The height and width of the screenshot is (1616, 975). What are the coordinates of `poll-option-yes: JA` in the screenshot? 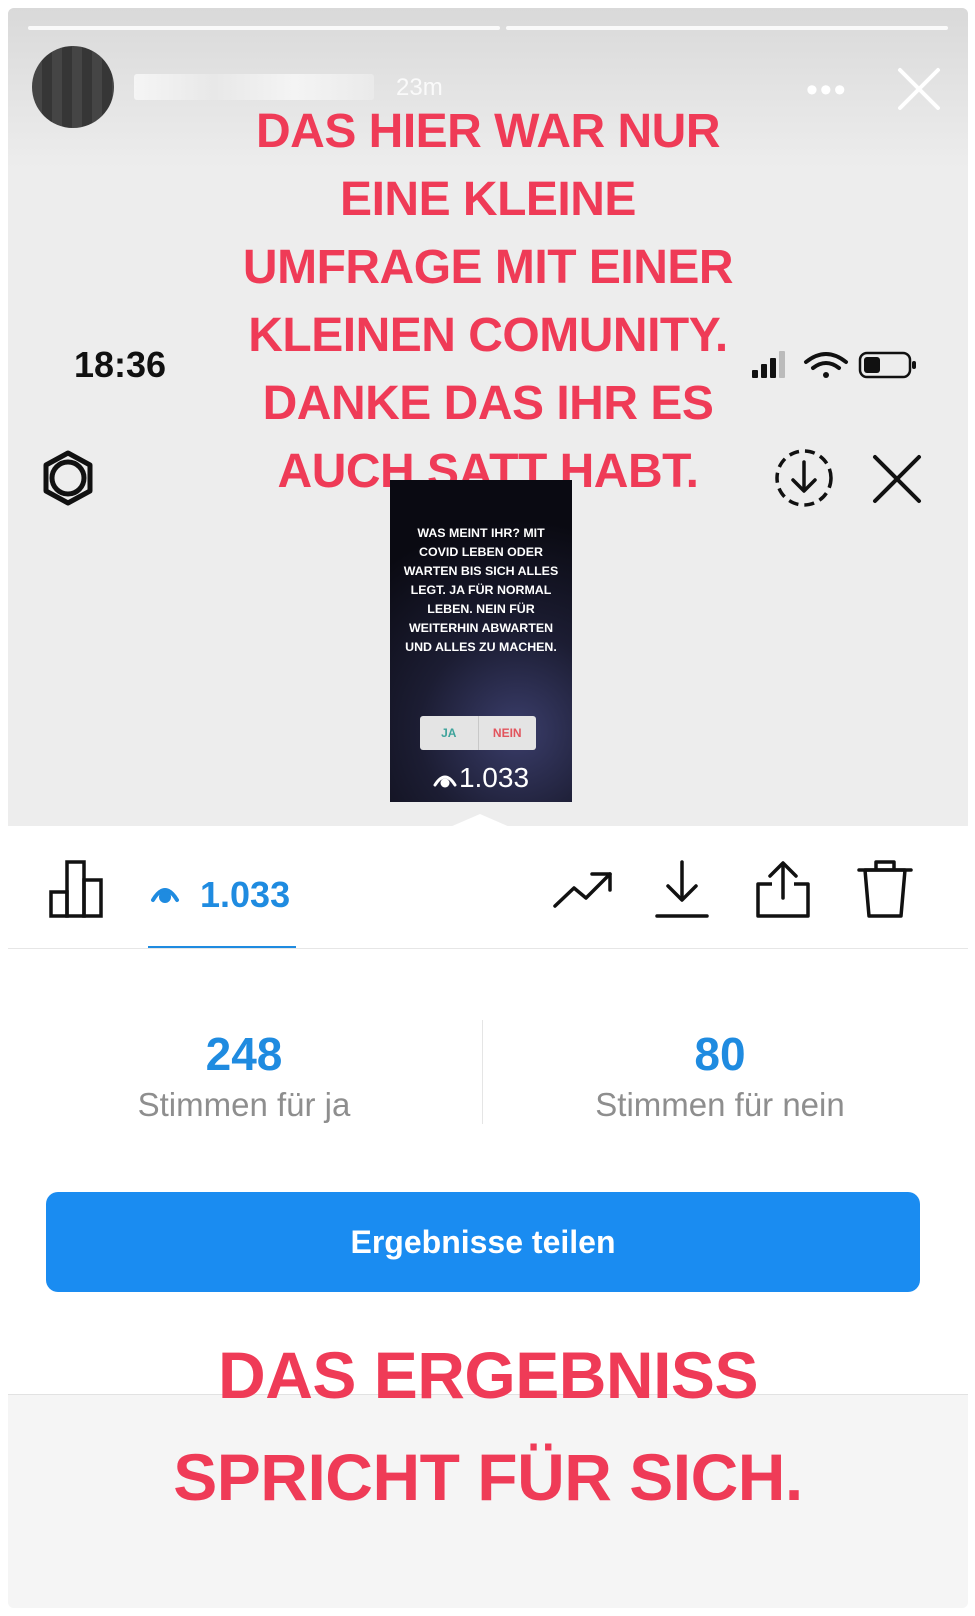 It's located at (449, 733).